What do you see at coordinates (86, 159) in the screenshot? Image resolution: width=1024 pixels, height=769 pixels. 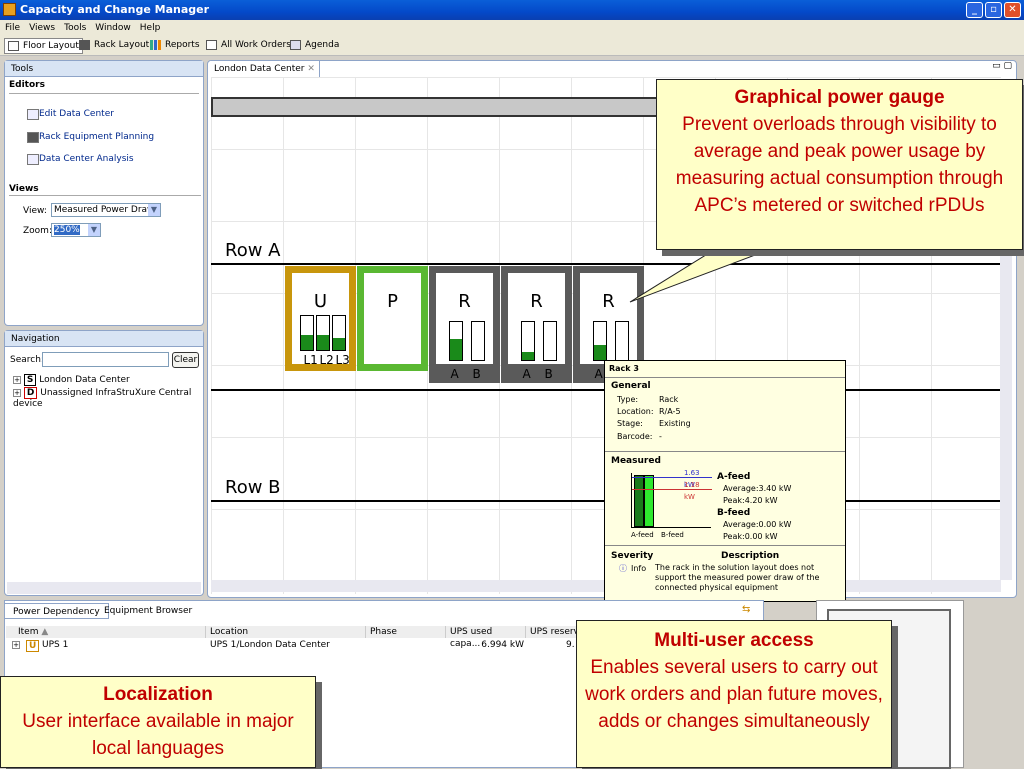 I see `data-center-analysis-link: Data Center Analysis` at bounding box center [86, 159].